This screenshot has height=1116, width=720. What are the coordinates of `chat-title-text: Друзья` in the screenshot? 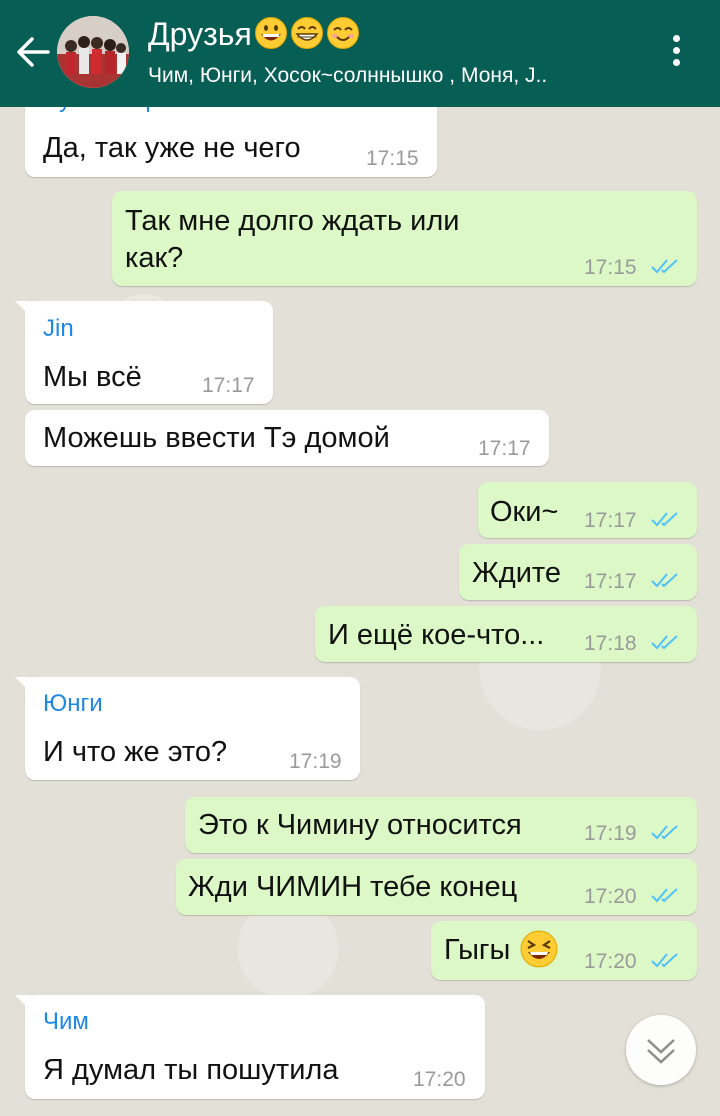 It's located at (200, 34).